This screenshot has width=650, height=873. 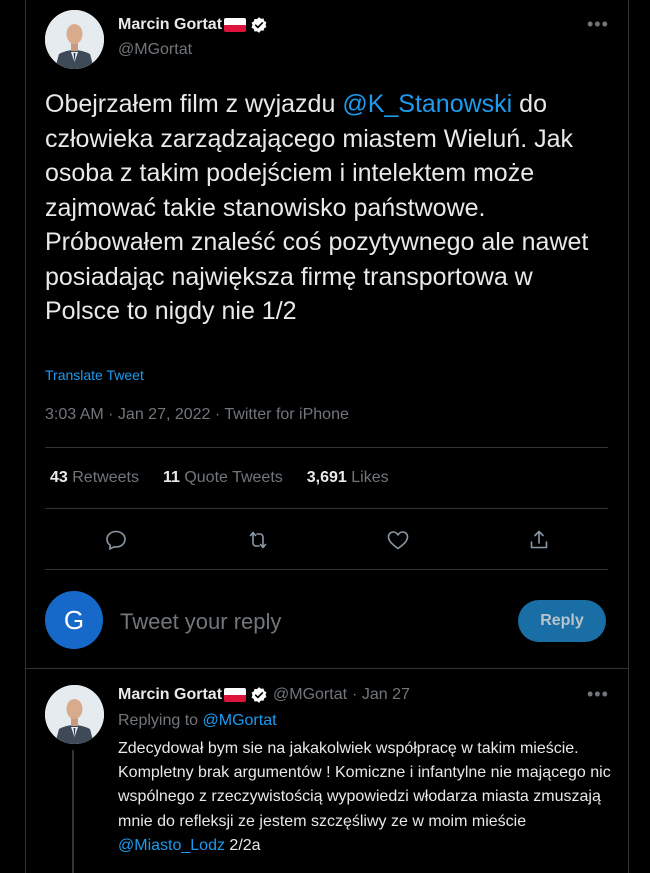 What do you see at coordinates (258, 540) in the screenshot?
I see `retweet-icon` at bounding box center [258, 540].